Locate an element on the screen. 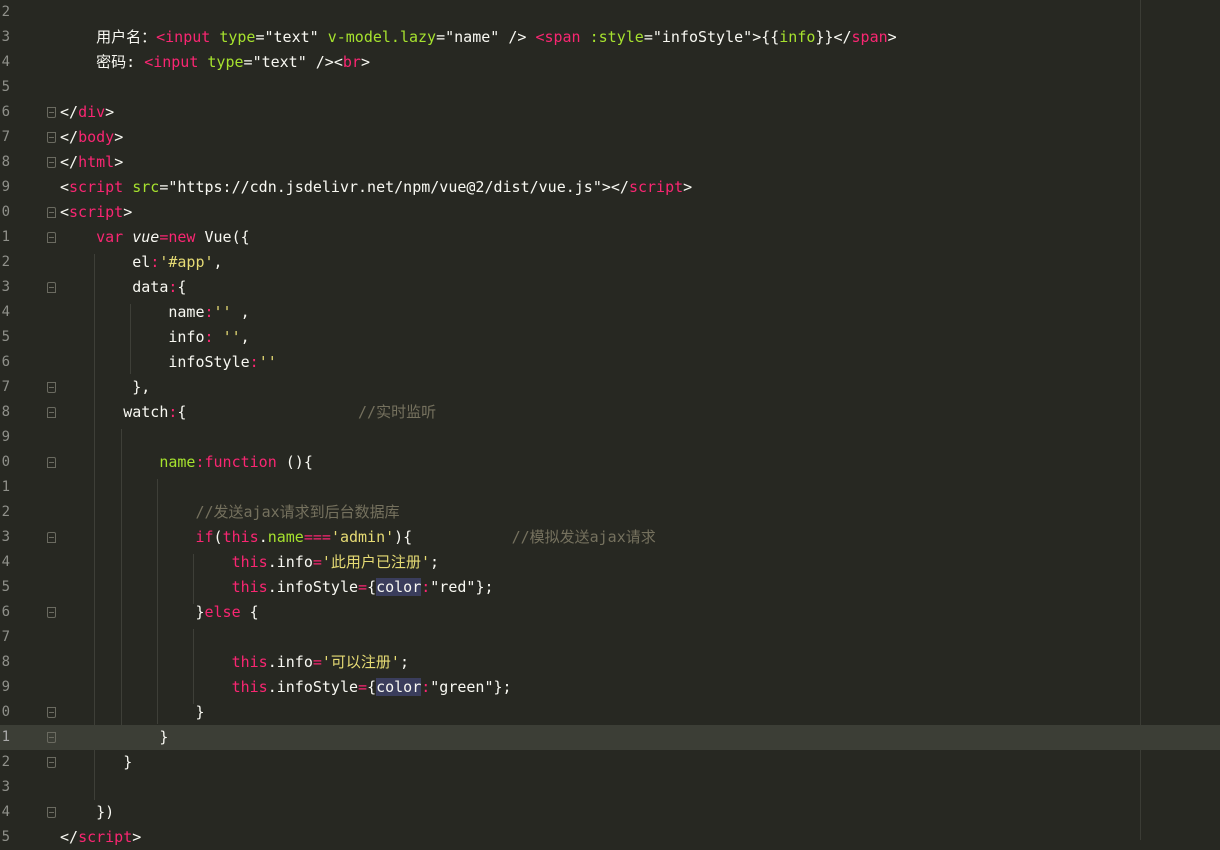  code-token: "infoStyle" is located at coordinates (702, 37).